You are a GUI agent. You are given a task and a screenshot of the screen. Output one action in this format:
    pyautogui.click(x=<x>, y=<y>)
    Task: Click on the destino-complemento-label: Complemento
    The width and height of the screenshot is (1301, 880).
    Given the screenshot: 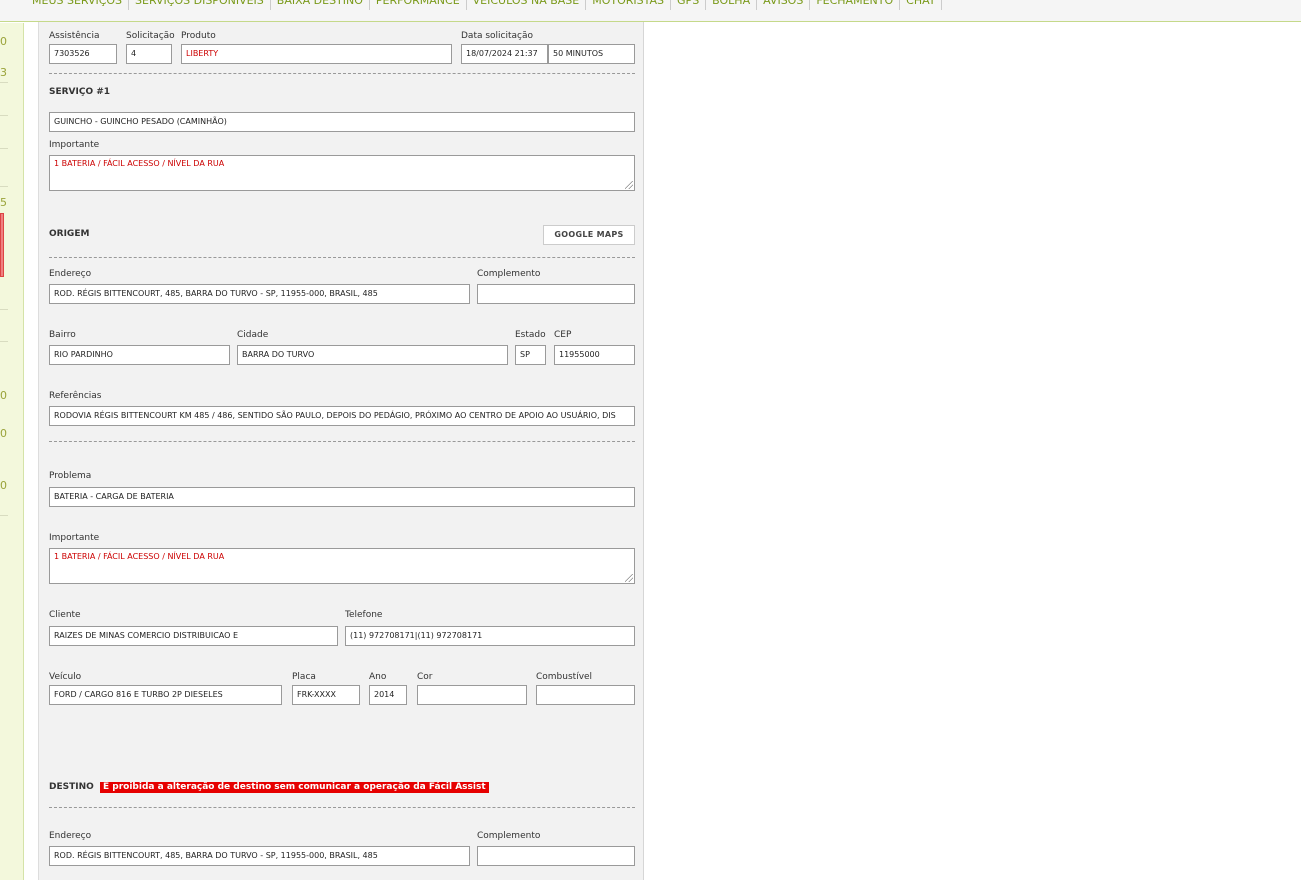 What is the action you would take?
    pyautogui.click(x=509, y=836)
    